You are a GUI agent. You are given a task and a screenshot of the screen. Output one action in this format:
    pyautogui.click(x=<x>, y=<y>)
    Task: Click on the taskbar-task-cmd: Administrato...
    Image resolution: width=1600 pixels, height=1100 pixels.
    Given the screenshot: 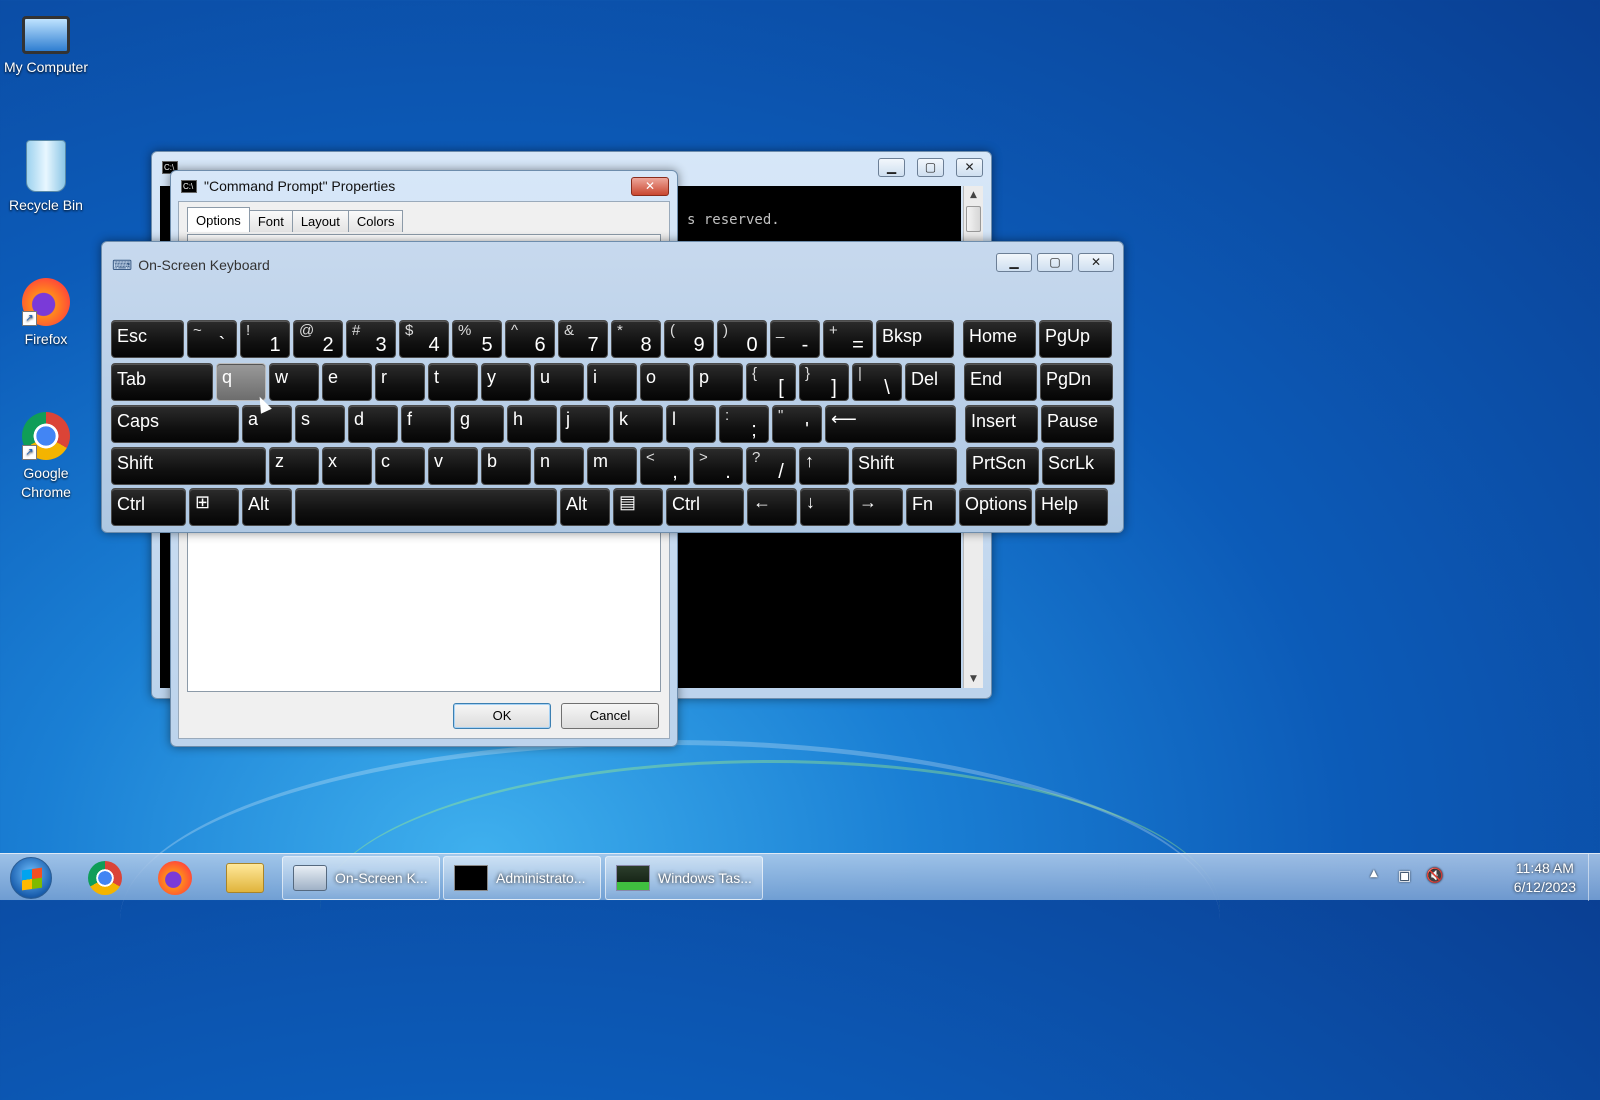 What is the action you would take?
    pyautogui.click(x=522, y=878)
    